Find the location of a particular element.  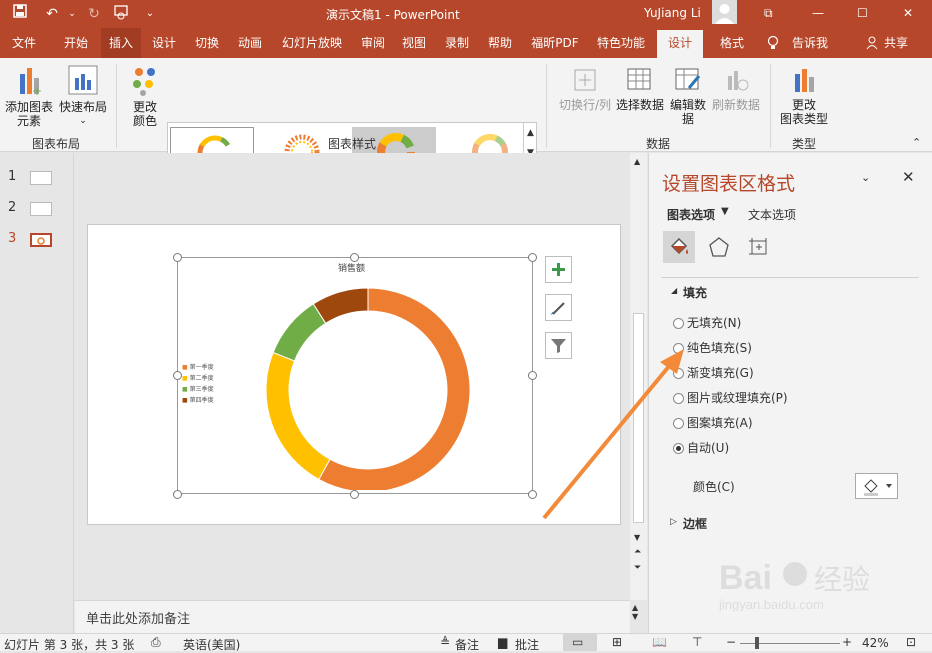

zoom-out-icon: − is located at coordinates (731, 642).